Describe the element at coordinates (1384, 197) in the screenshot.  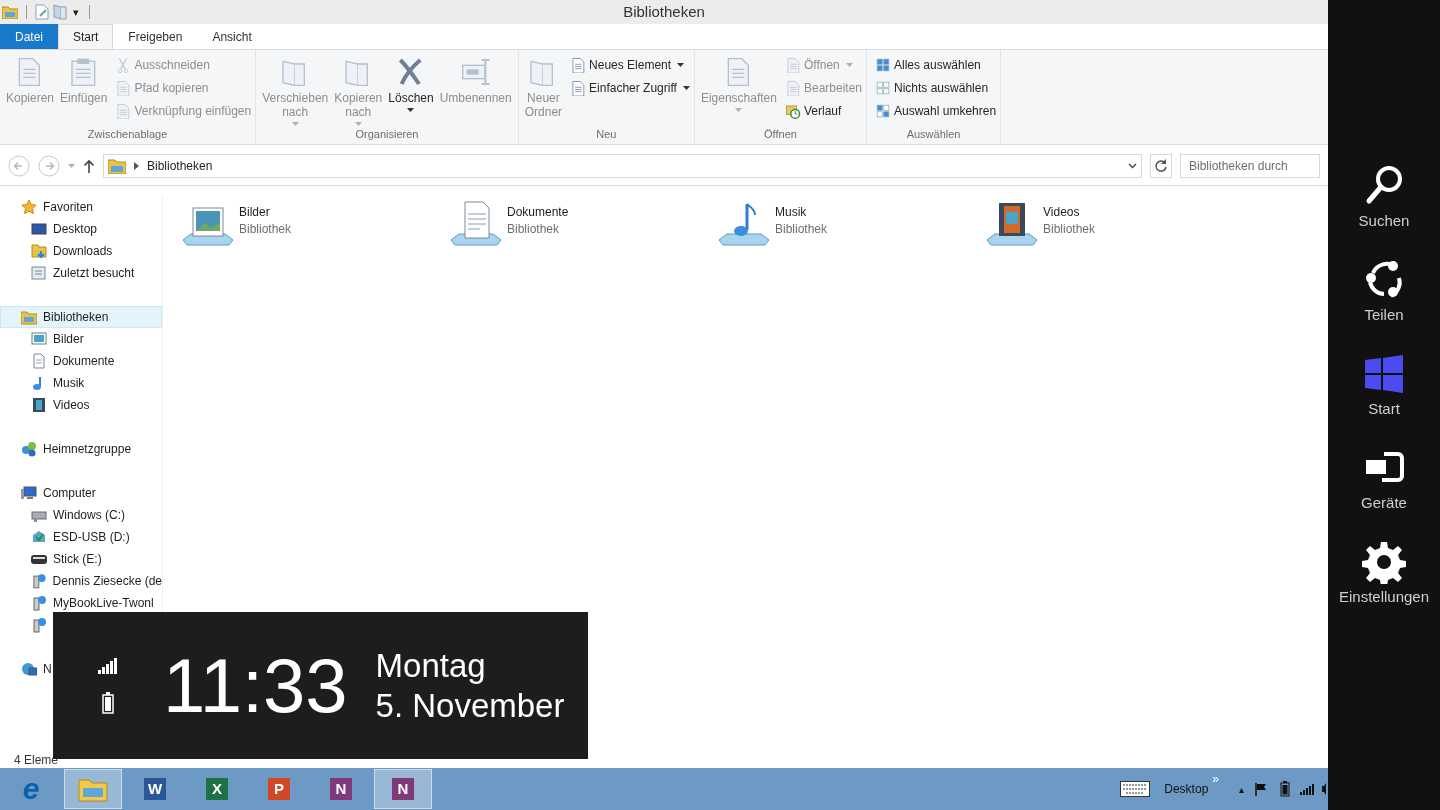
I see `charm-button: Suchen` at that location.